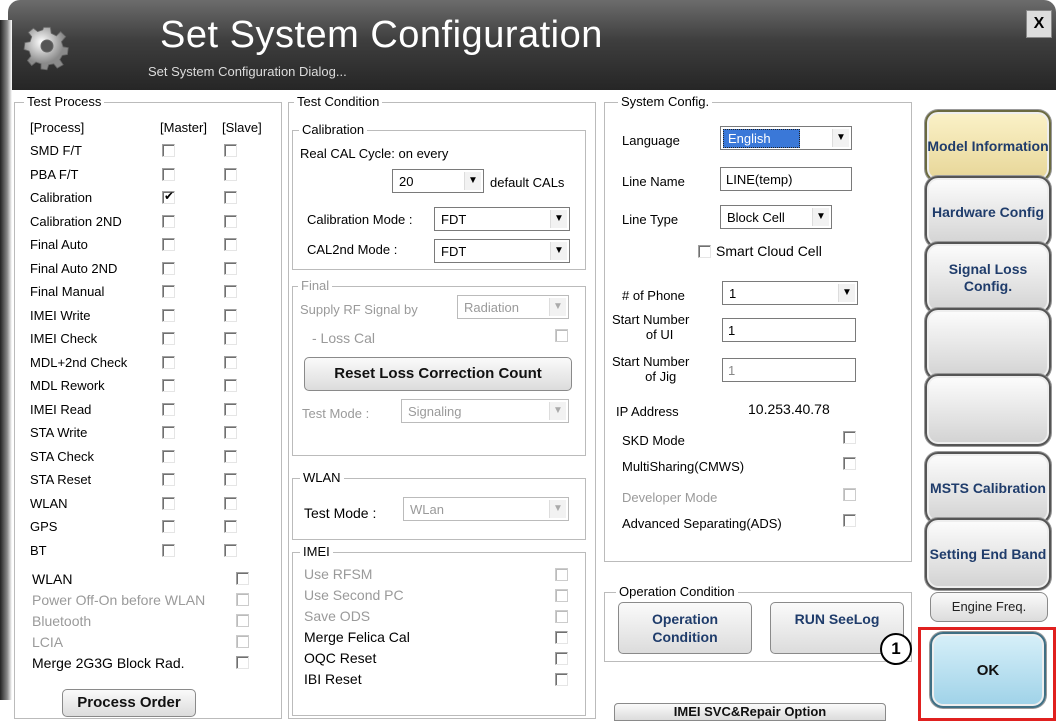  Describe the element at coordinates (438, 374) in the screenshot. I see `reset-loss-correction-button: Reset Loss Correction Count` at that location.